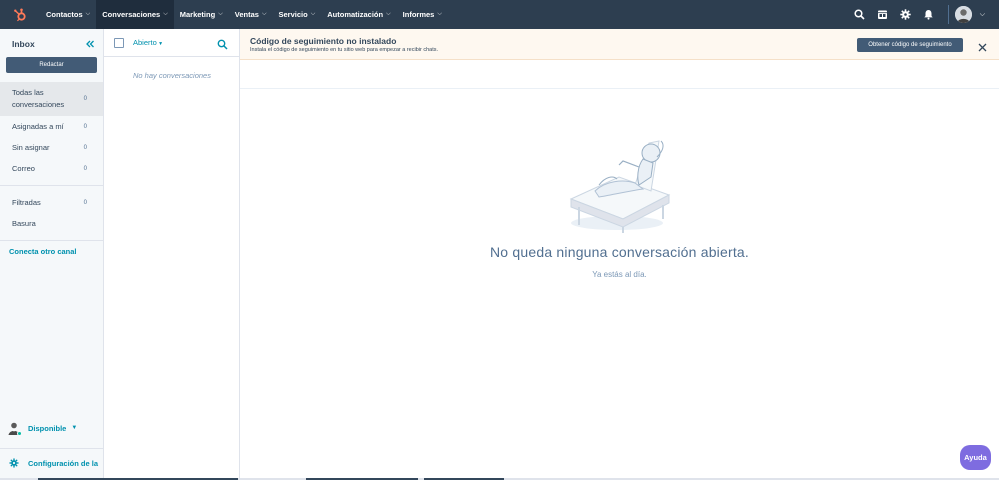  I want to click on account-avatar, so click(963, 14).